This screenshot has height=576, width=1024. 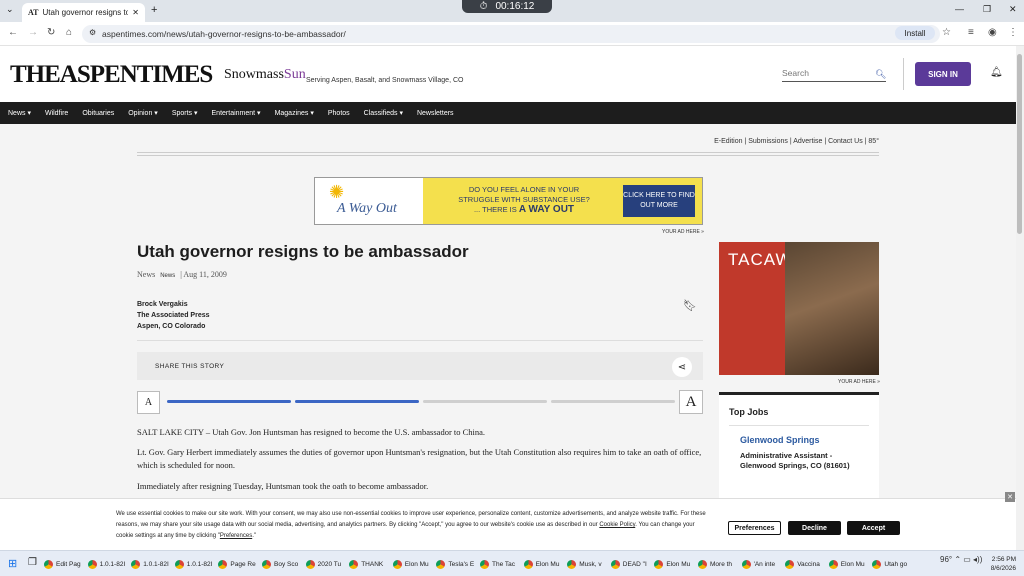 I want to click on taskbar-item: 2020 Tu, so click(x=325, y=564).